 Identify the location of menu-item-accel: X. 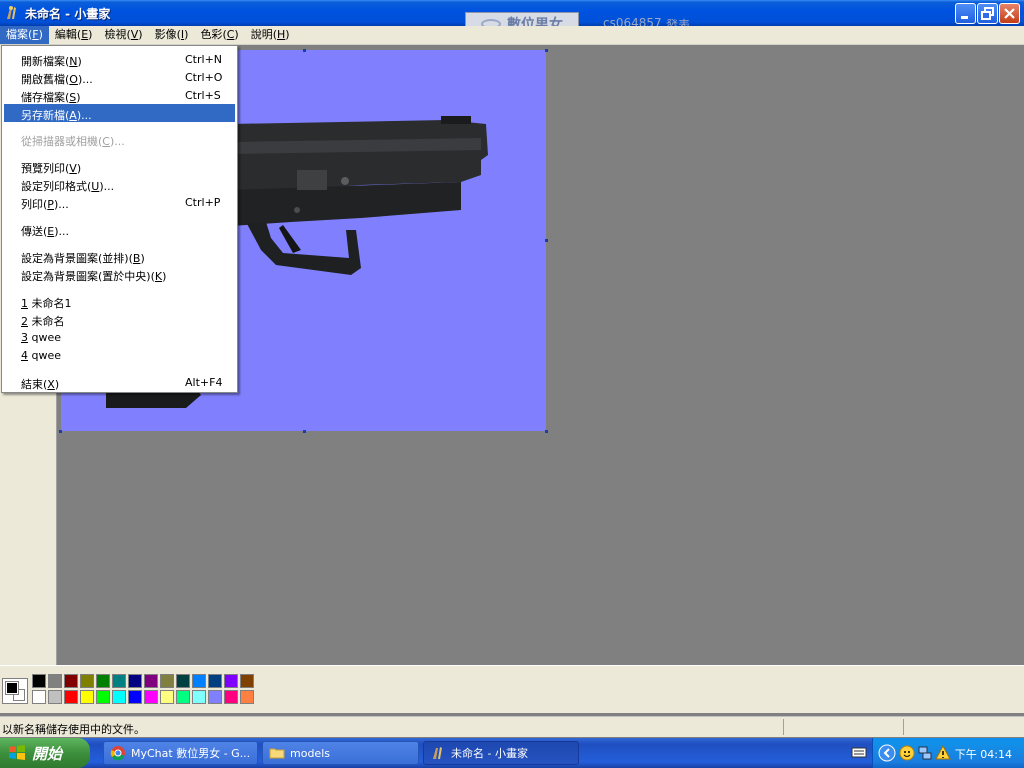
(51, 384).